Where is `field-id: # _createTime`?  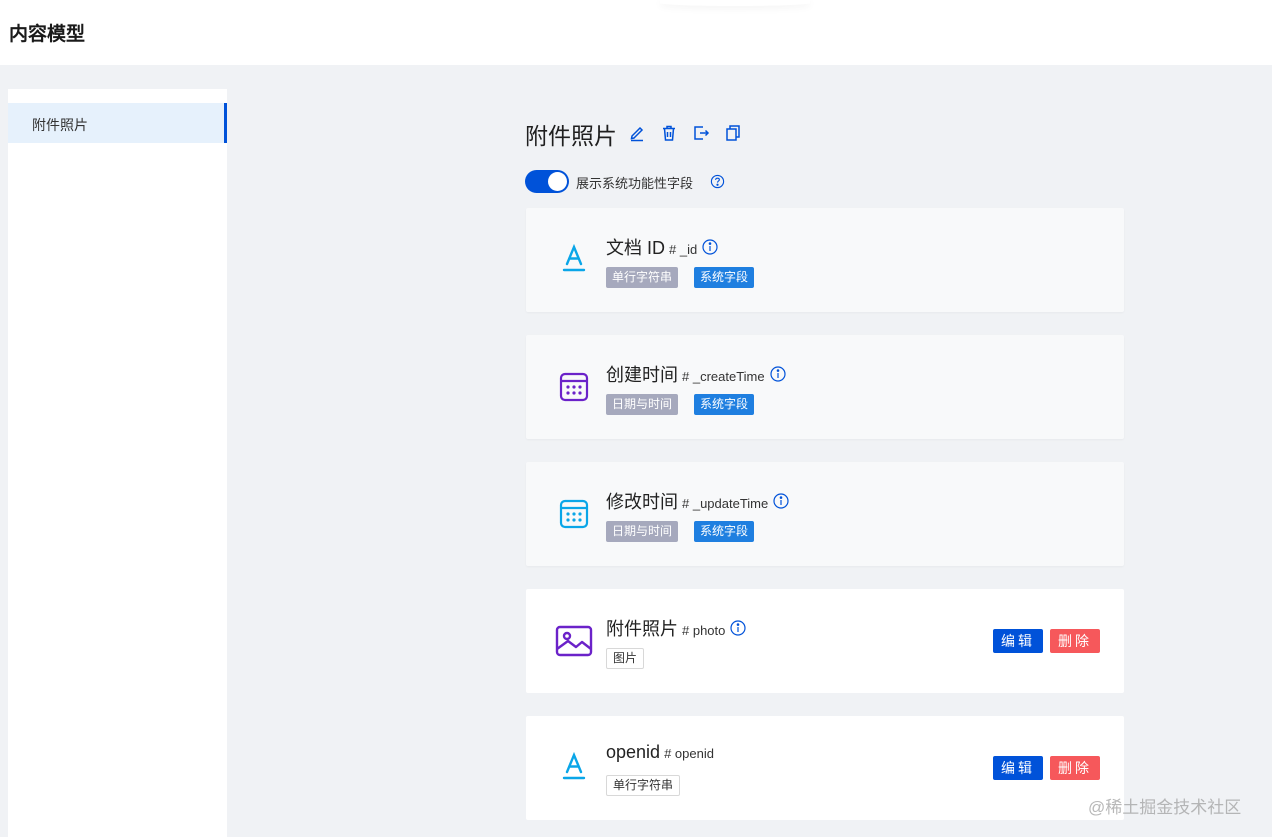 field-id: # _createTime is located at coordinates (723, 376).